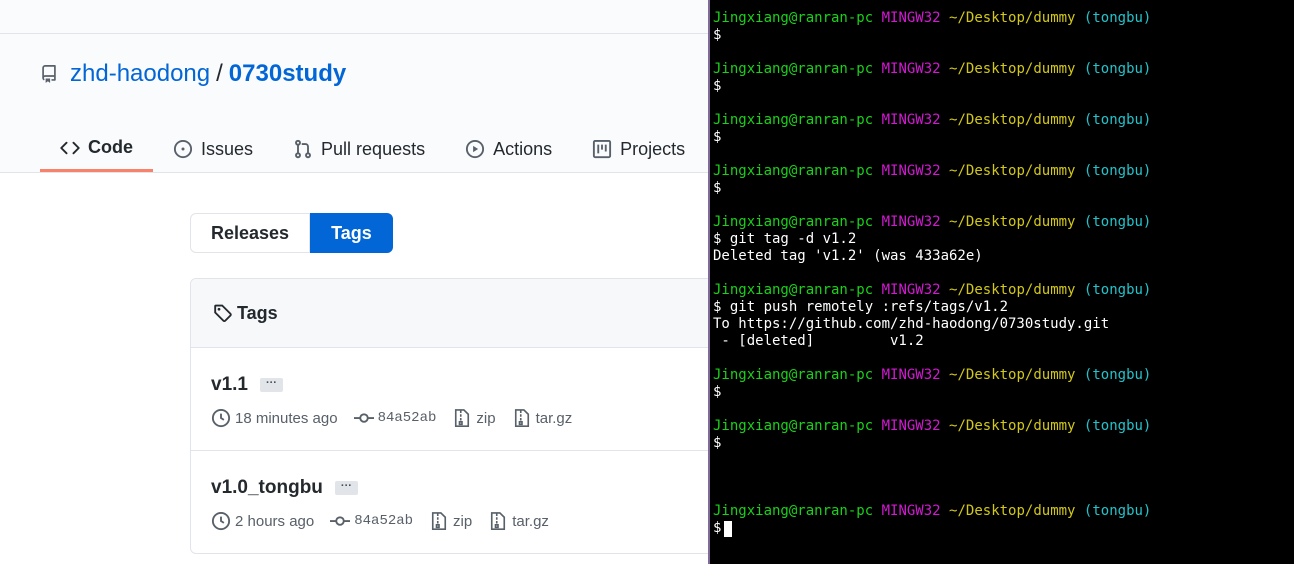 The width and height of the screenshot is (1294, 564). I want to click on tag-commit-sha: 84a52ab, so click(407, 418).